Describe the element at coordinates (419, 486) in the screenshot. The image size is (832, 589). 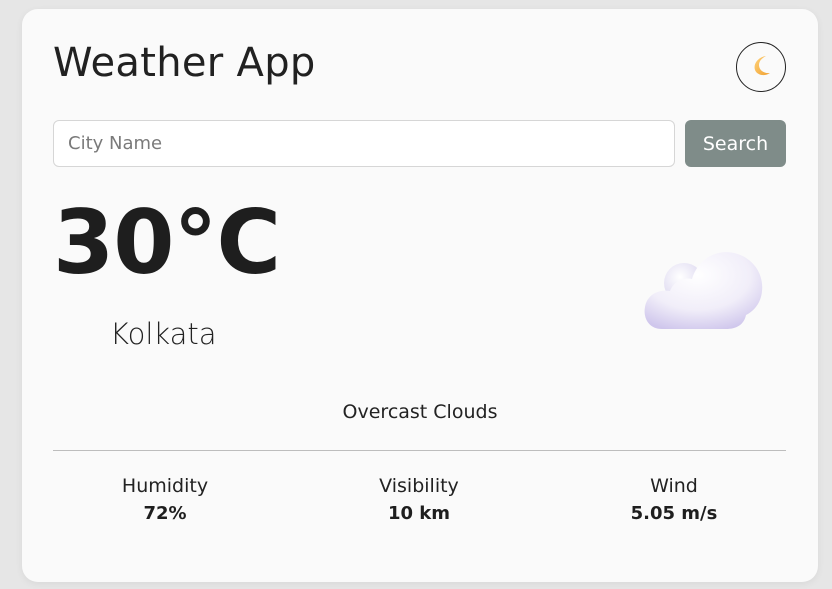
I see `visibility-label: Visibility` at that location.